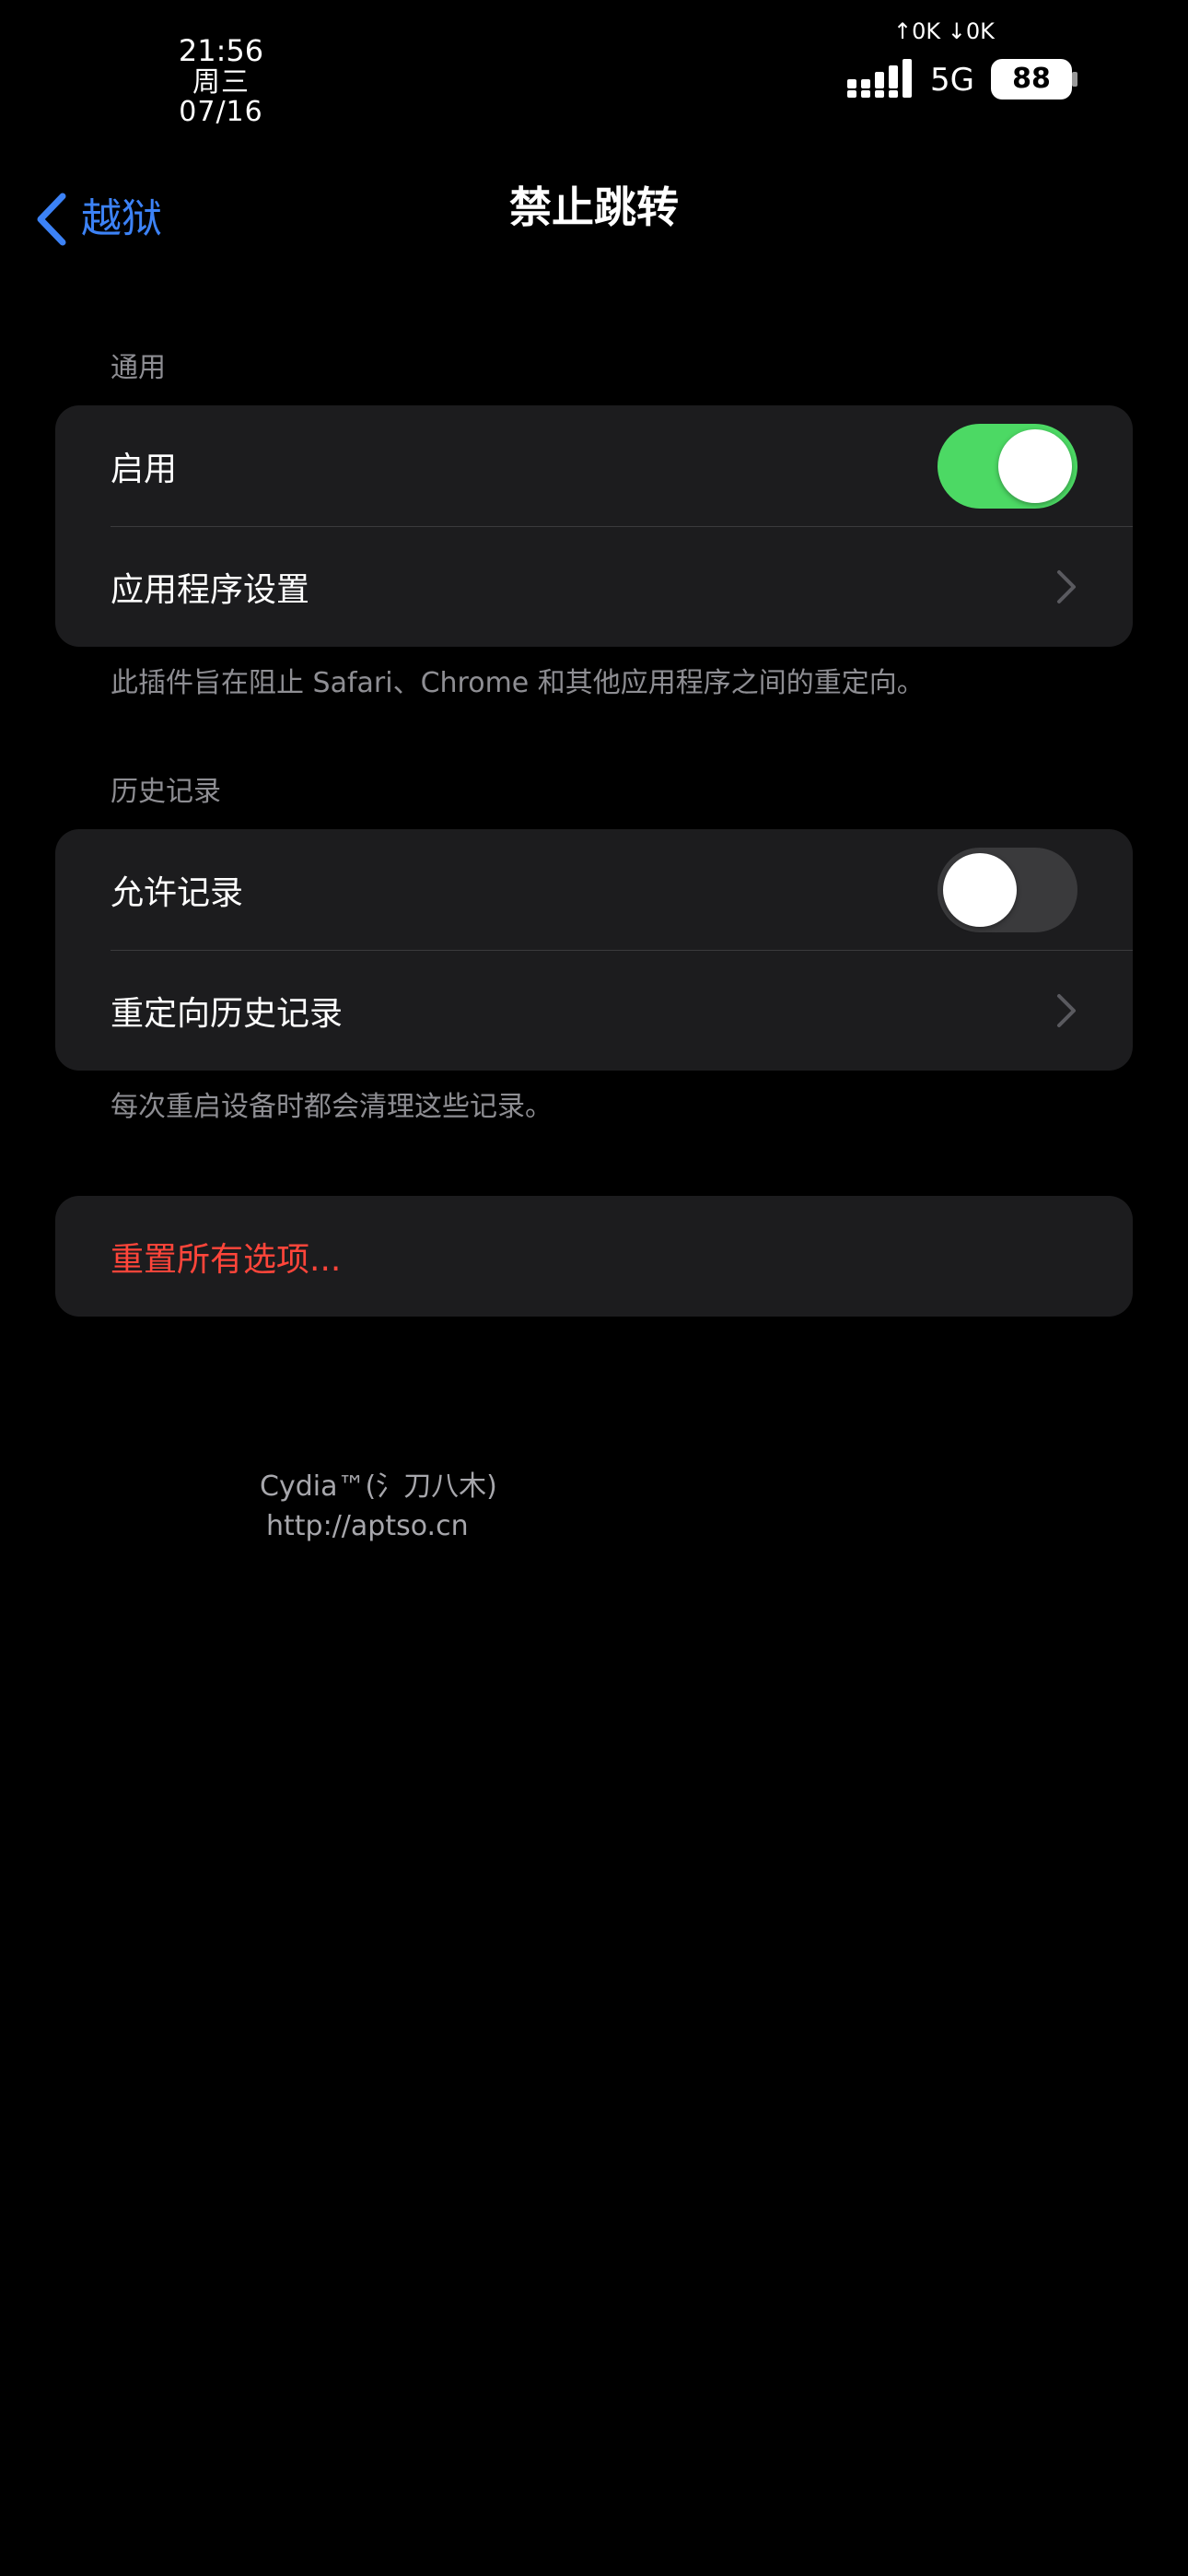 The height and width of the screenshot is (2576, 1188). What do you see at coordinates (177, 892) in the screenshot?
I see `allow-record-label: 允许记录` at bounding box center [177, 892].